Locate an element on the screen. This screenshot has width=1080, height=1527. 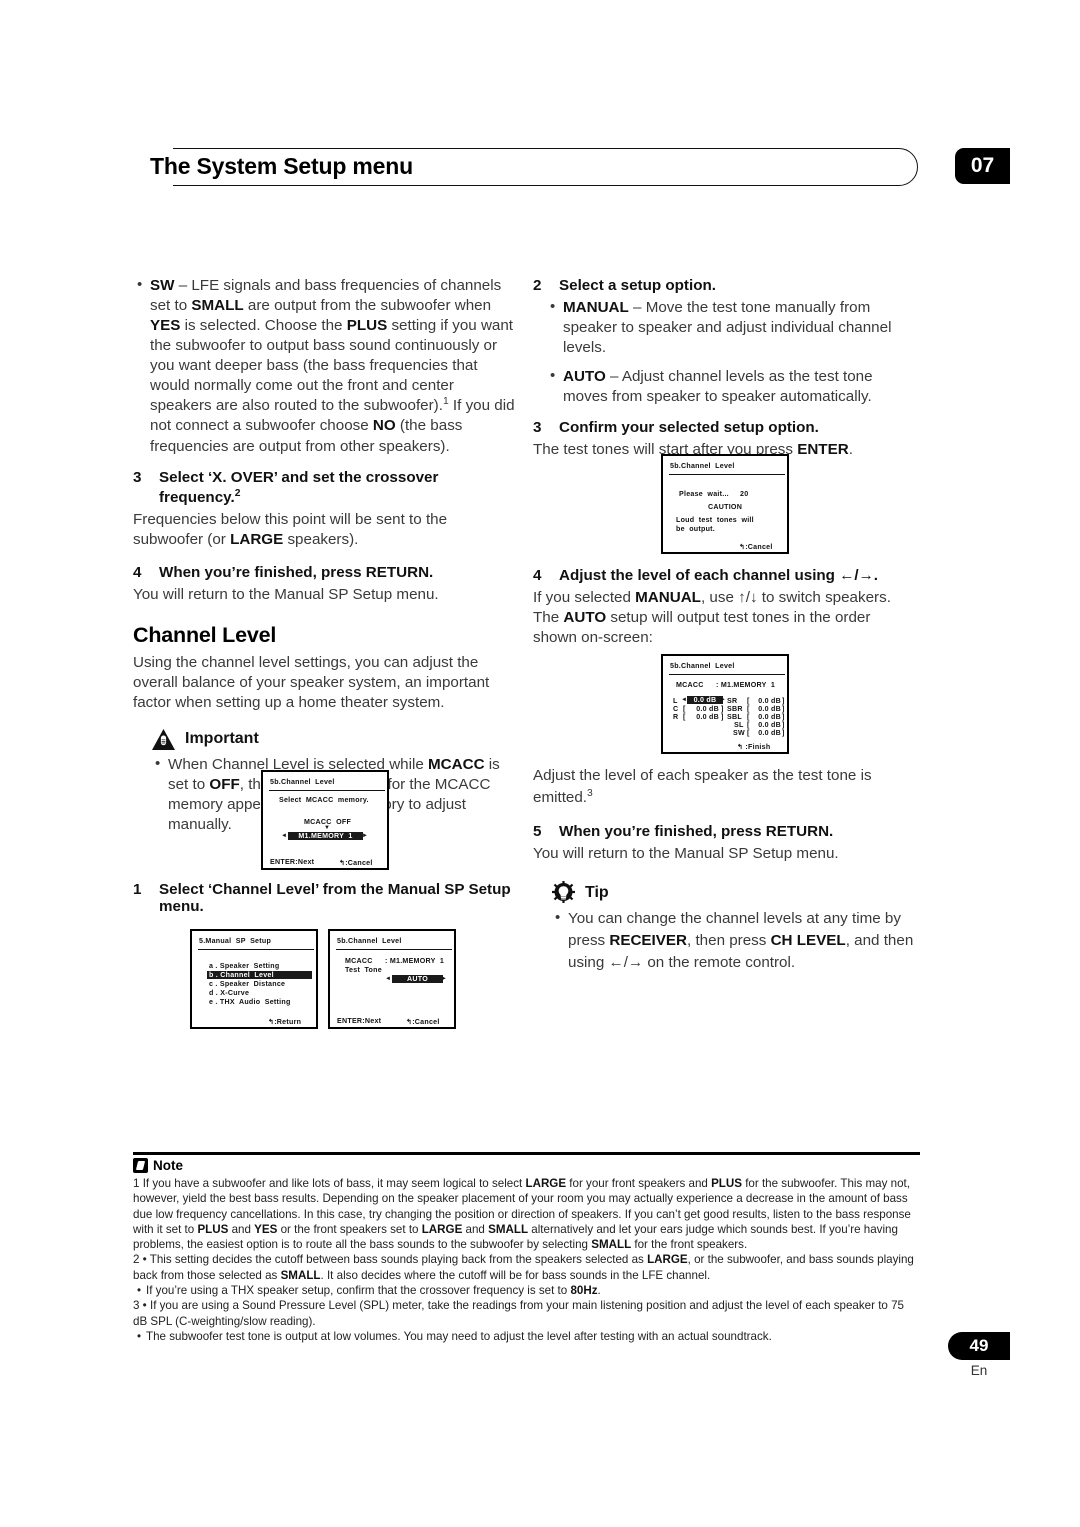
note-1-e: or the front speakers set to is located at coordinates (349, 1229).